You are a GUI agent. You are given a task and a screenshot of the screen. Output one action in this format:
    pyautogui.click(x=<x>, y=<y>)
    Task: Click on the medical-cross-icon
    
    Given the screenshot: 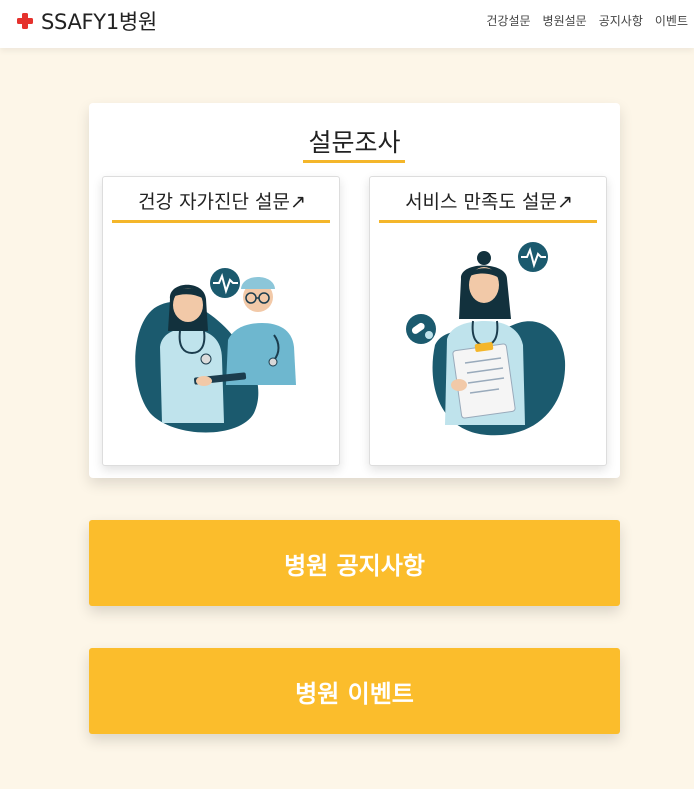 What is the action you would take?
    pyautogui.click(x=25, y=21)
    